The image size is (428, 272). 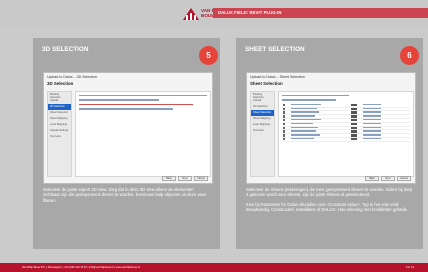 I want to click on document-title: DALUX FIELD: REVIT PLUG-IN, so click(x=250, y=12).